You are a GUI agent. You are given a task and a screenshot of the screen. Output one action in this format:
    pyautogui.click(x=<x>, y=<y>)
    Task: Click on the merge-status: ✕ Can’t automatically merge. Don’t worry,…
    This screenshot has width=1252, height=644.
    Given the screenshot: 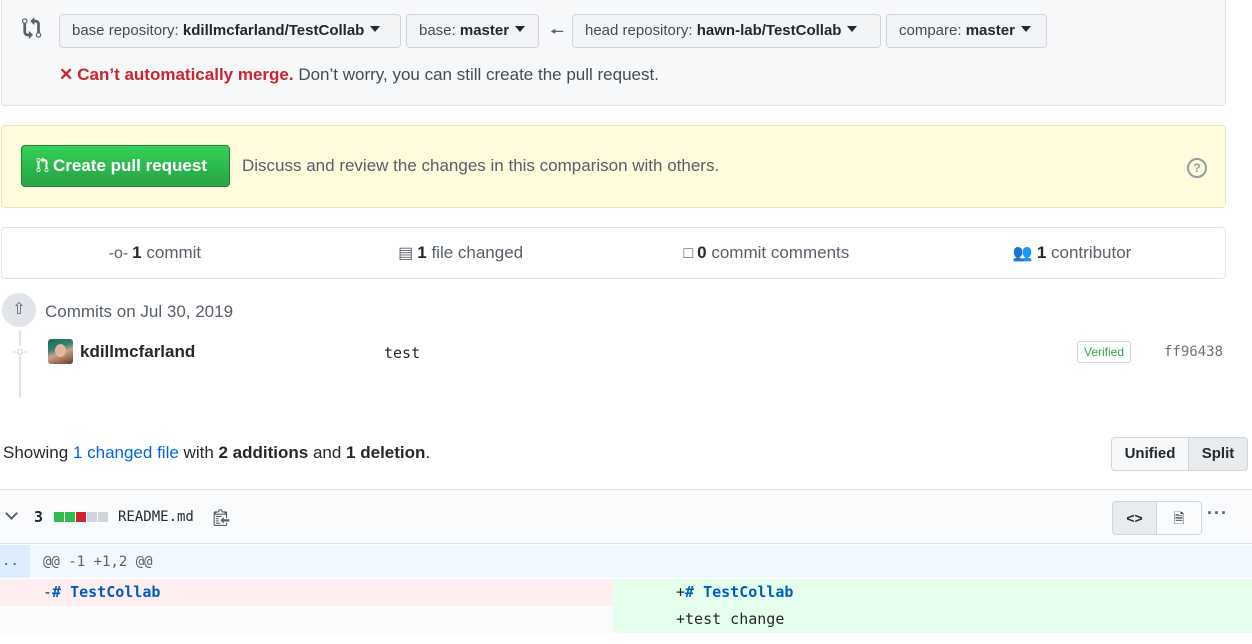 What is the action you would take?
    pyautogui.click(x=359, y=75)
    